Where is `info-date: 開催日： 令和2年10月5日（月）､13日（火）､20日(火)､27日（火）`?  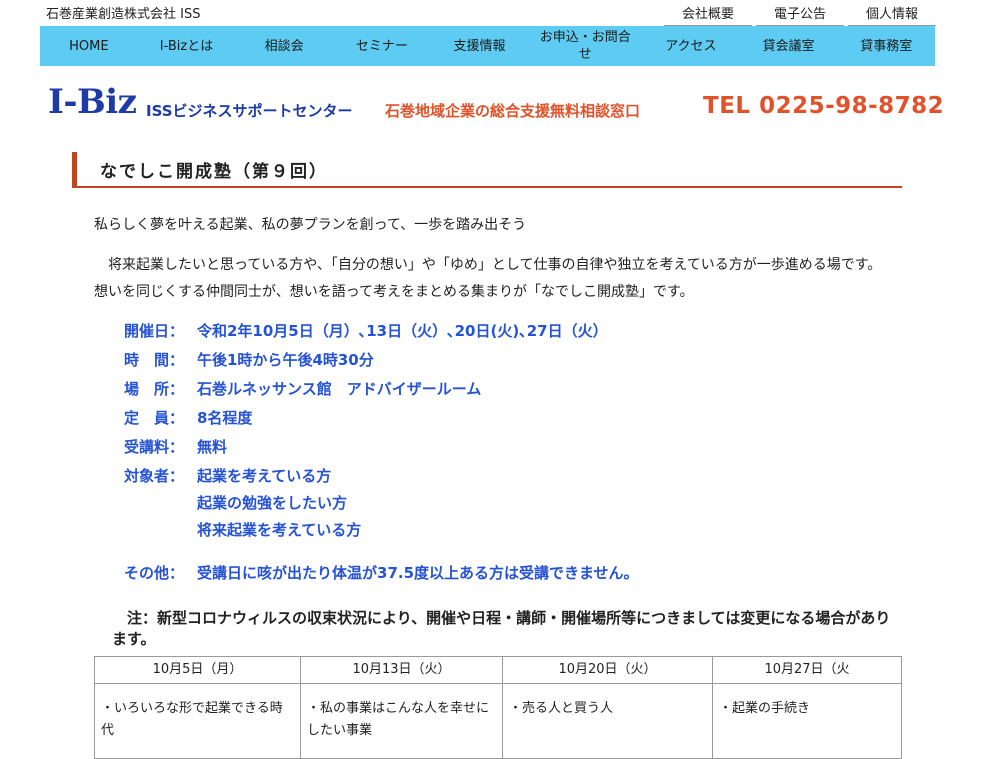 info-date: 開催日： 令和2年10月5日（月）､13日（火）､20日(火)､27日（火） is located at coordinates (366, 330).